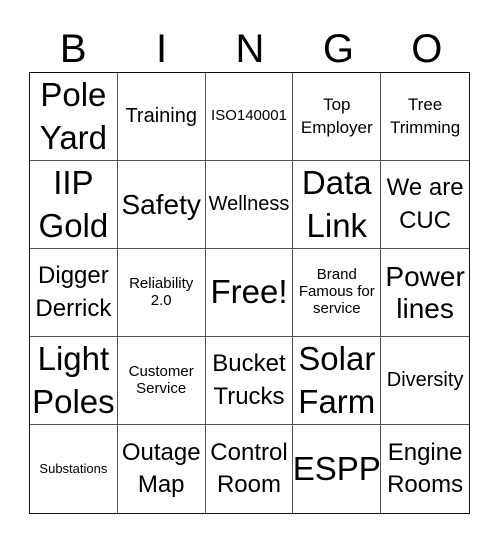 This screenshot has height=544, width=500. I want to click on bingo-cell-label: Digger Derrick, so click(73, 292).